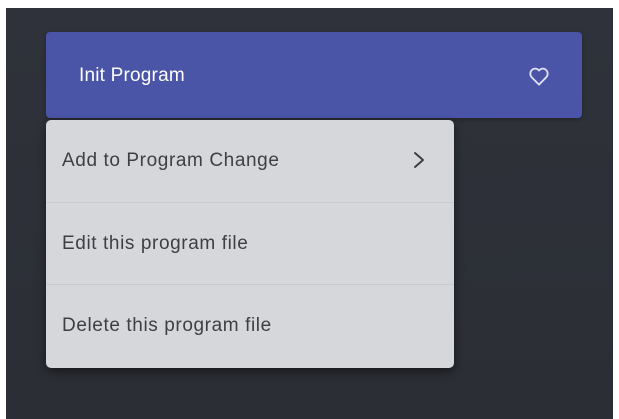 The width and height of the screenshot is (619, 419). Describe the element at coordinates (167, 325) in the screenshot. I see `menu-item-label: Delete this program file` at that location.